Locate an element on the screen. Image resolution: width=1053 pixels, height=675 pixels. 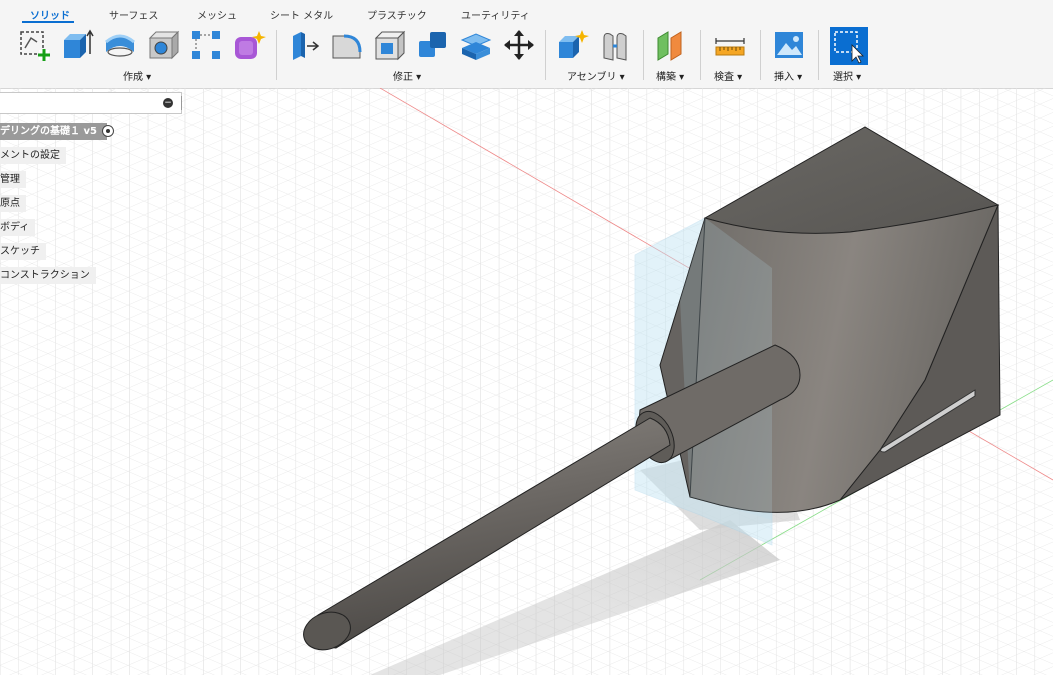
tab-solid: ソリッド is located at coordinates (50, 14).